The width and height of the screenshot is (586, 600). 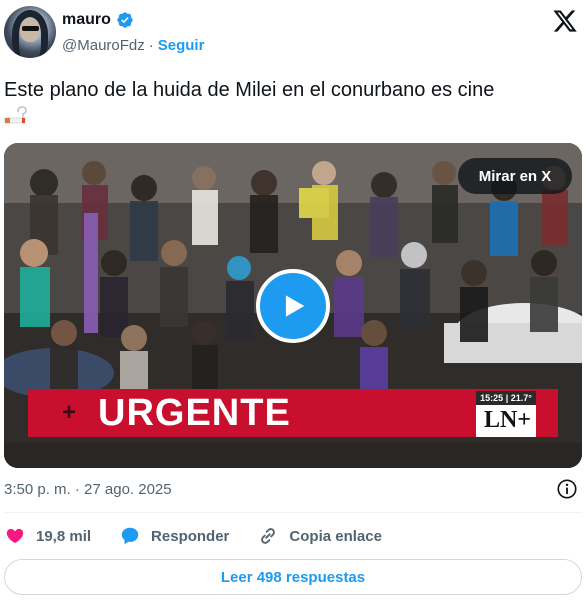 I want to click on channel-time: 15:25 | 21.7°, so click(x=506, y=398).